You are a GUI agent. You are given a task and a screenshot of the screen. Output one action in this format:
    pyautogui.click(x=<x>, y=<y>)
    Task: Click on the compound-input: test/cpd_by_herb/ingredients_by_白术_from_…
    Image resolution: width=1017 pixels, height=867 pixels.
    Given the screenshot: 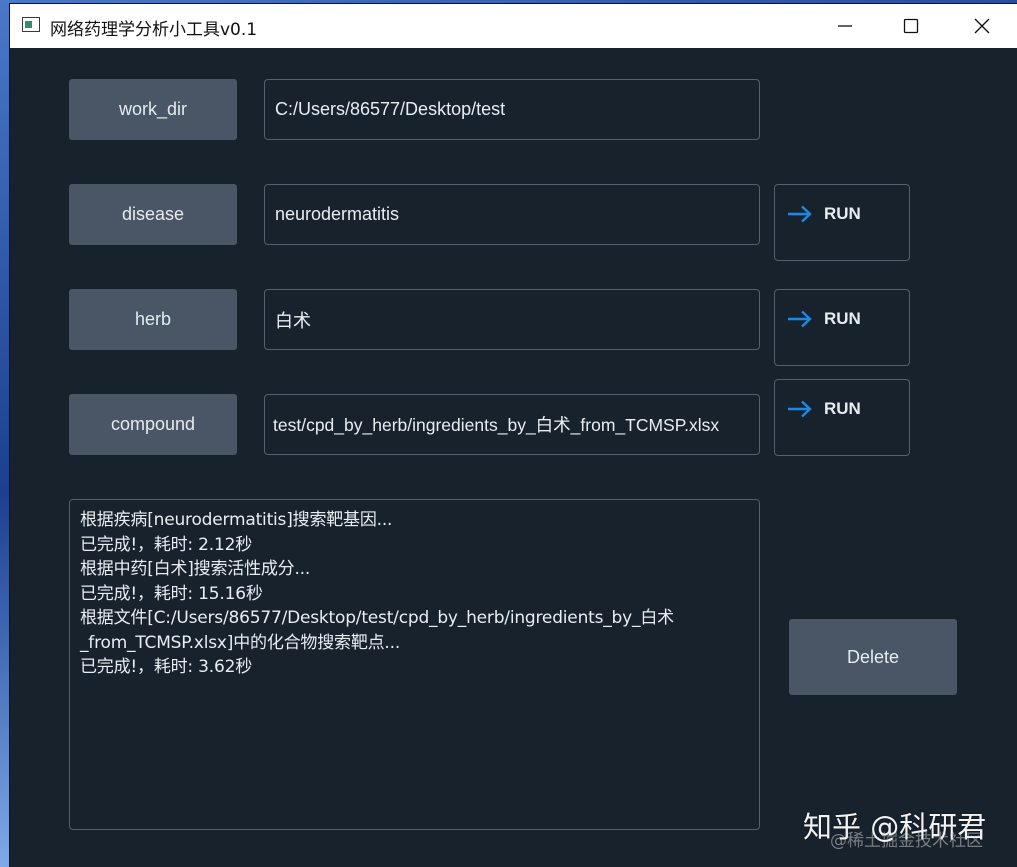 What is the action you would take?
    pyautogui.click(x=512, y=424)
    